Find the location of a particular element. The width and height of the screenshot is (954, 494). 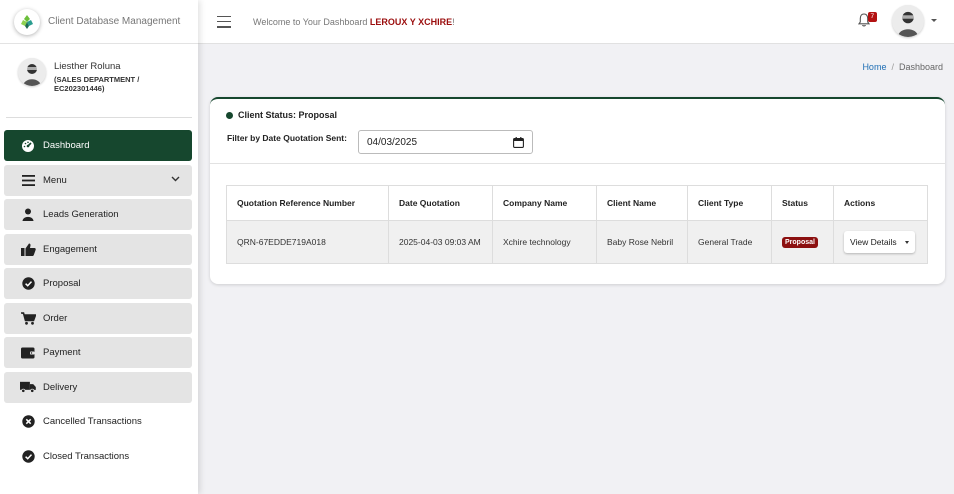

thumbs-up-icon is located at coordinates (28, 249).